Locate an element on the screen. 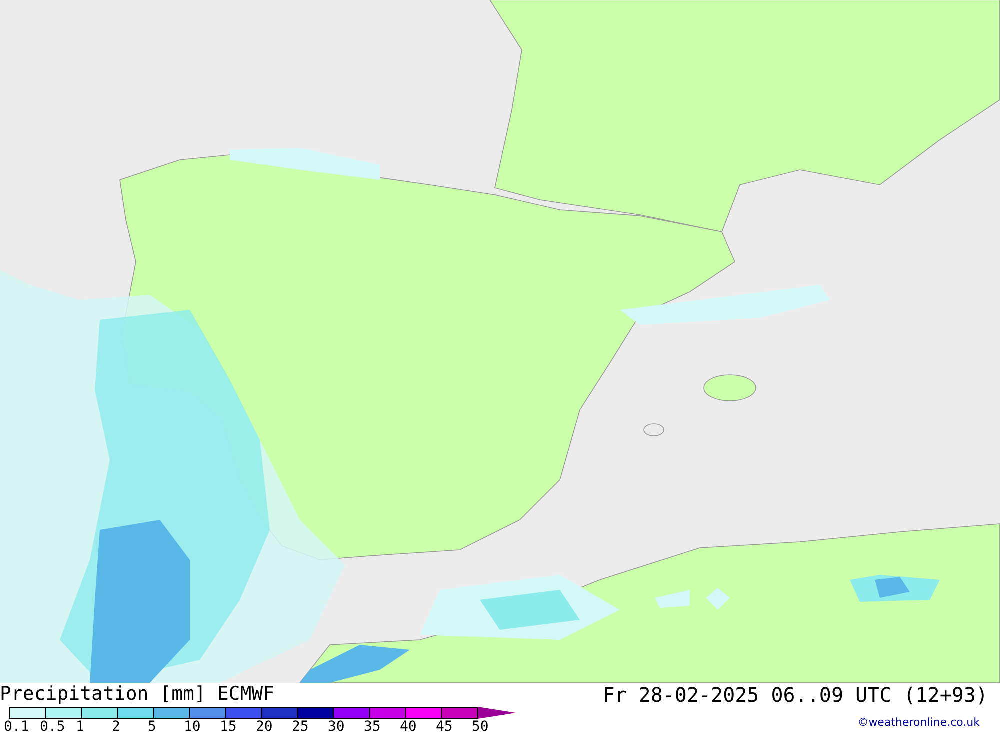  credit-text: ©weatheronline.co.uk is located at coordinates (919, 722).